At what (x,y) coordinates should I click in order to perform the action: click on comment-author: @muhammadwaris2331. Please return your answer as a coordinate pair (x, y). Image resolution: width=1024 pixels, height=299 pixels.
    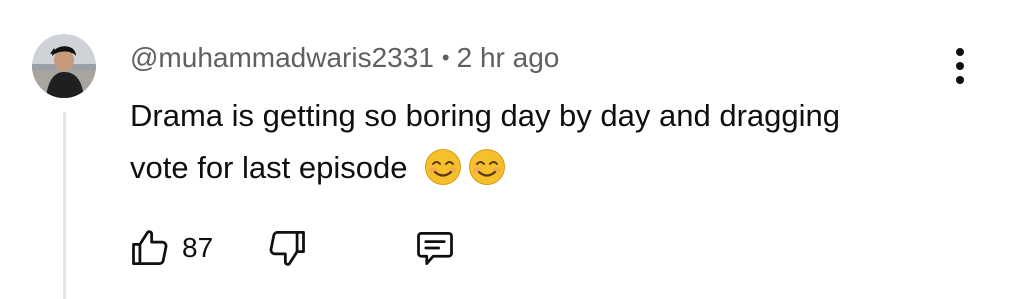
    Looking at the image, I should click on (282, 58).